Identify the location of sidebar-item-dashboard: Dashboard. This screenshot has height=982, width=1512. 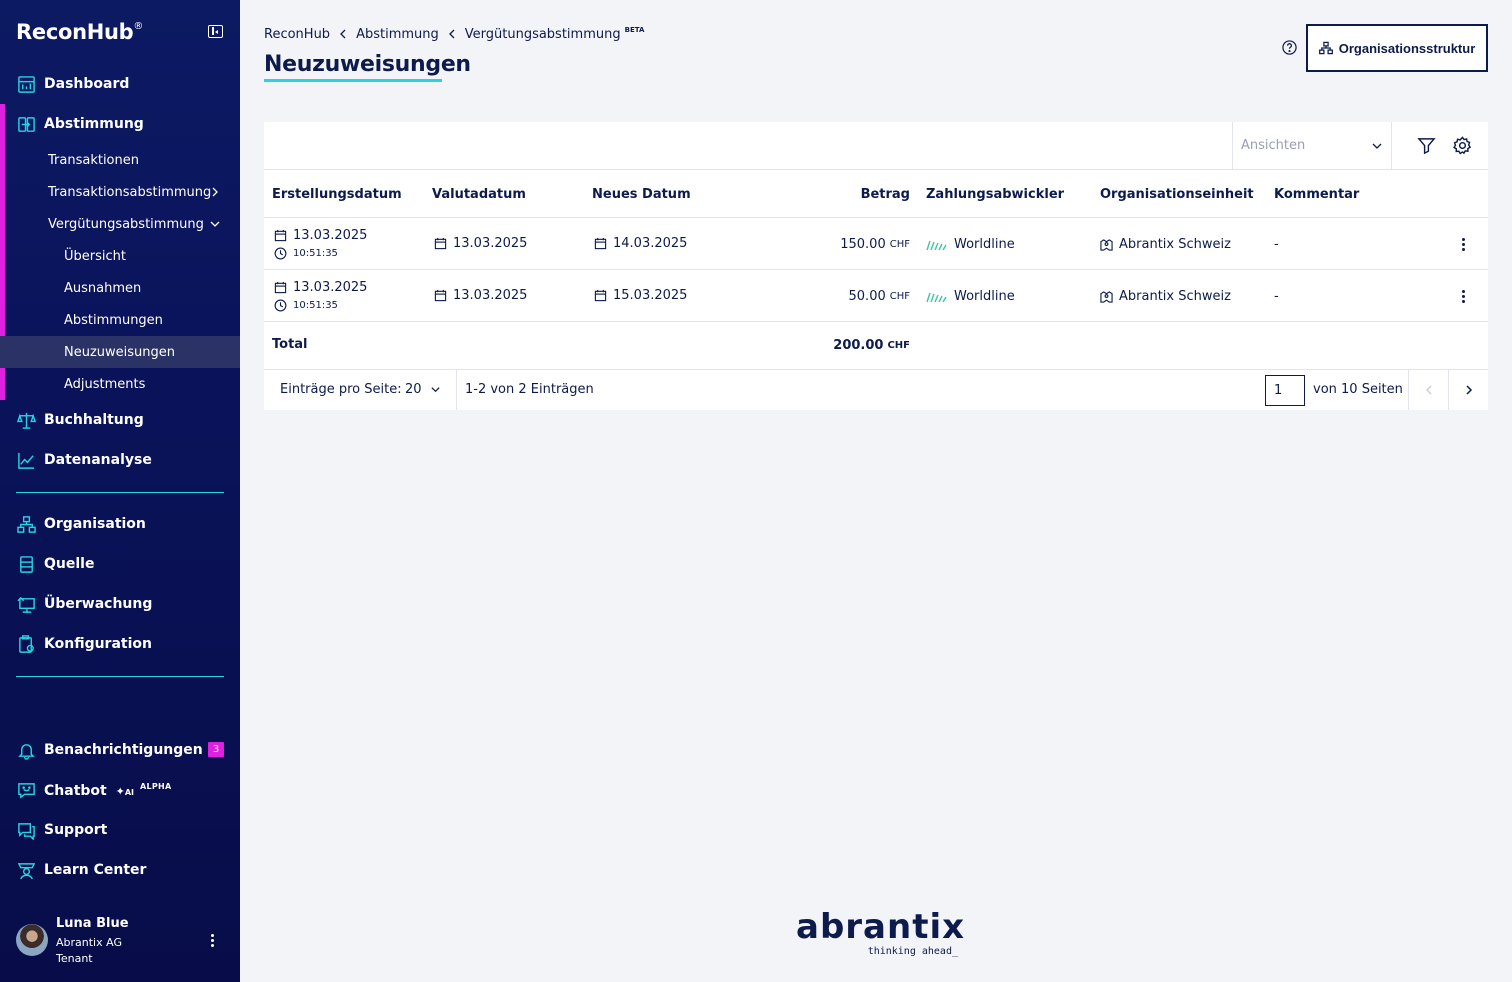
(120, 84).